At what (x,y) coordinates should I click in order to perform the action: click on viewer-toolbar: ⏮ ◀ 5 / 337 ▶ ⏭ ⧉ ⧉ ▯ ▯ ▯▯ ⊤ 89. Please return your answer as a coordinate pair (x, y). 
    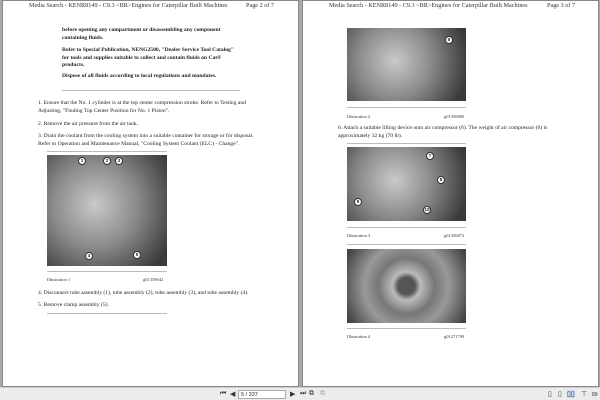
    Looking at the image, I should click on (300, 393).